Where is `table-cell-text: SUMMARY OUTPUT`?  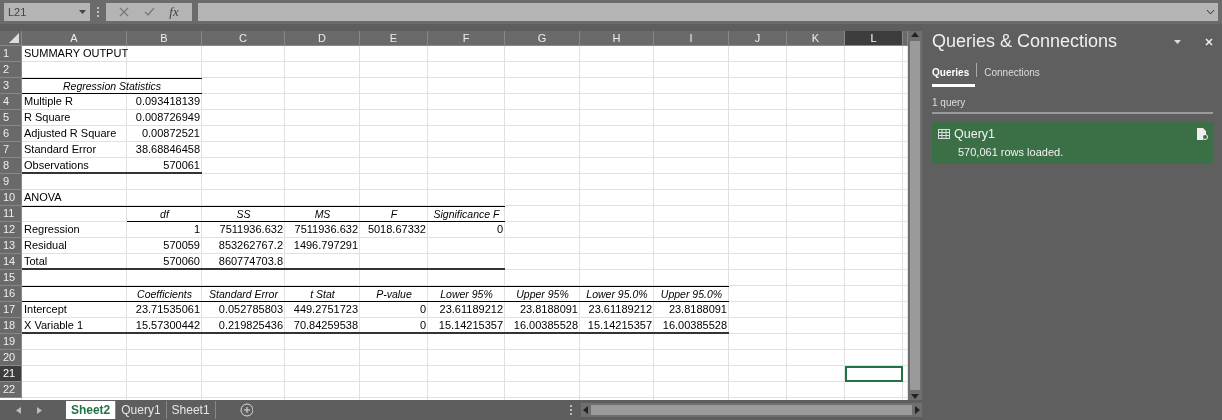
table-cell-text: SUMMARY OUTPUT is located at coordinates (75, 53).